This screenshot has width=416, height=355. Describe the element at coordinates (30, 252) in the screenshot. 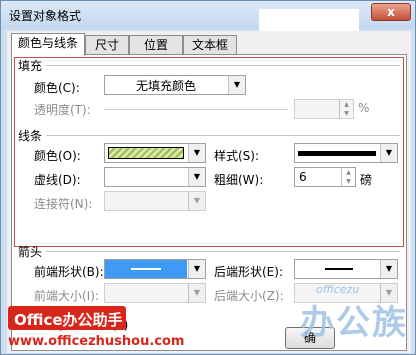

I see `arrows-section-title: 箭头` at that location.